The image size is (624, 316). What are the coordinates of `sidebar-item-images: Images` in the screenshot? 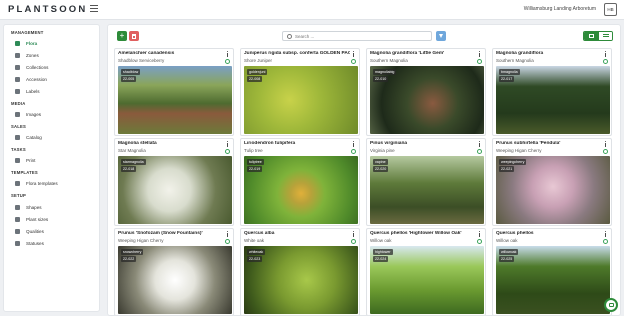 It's located at (52, 115).